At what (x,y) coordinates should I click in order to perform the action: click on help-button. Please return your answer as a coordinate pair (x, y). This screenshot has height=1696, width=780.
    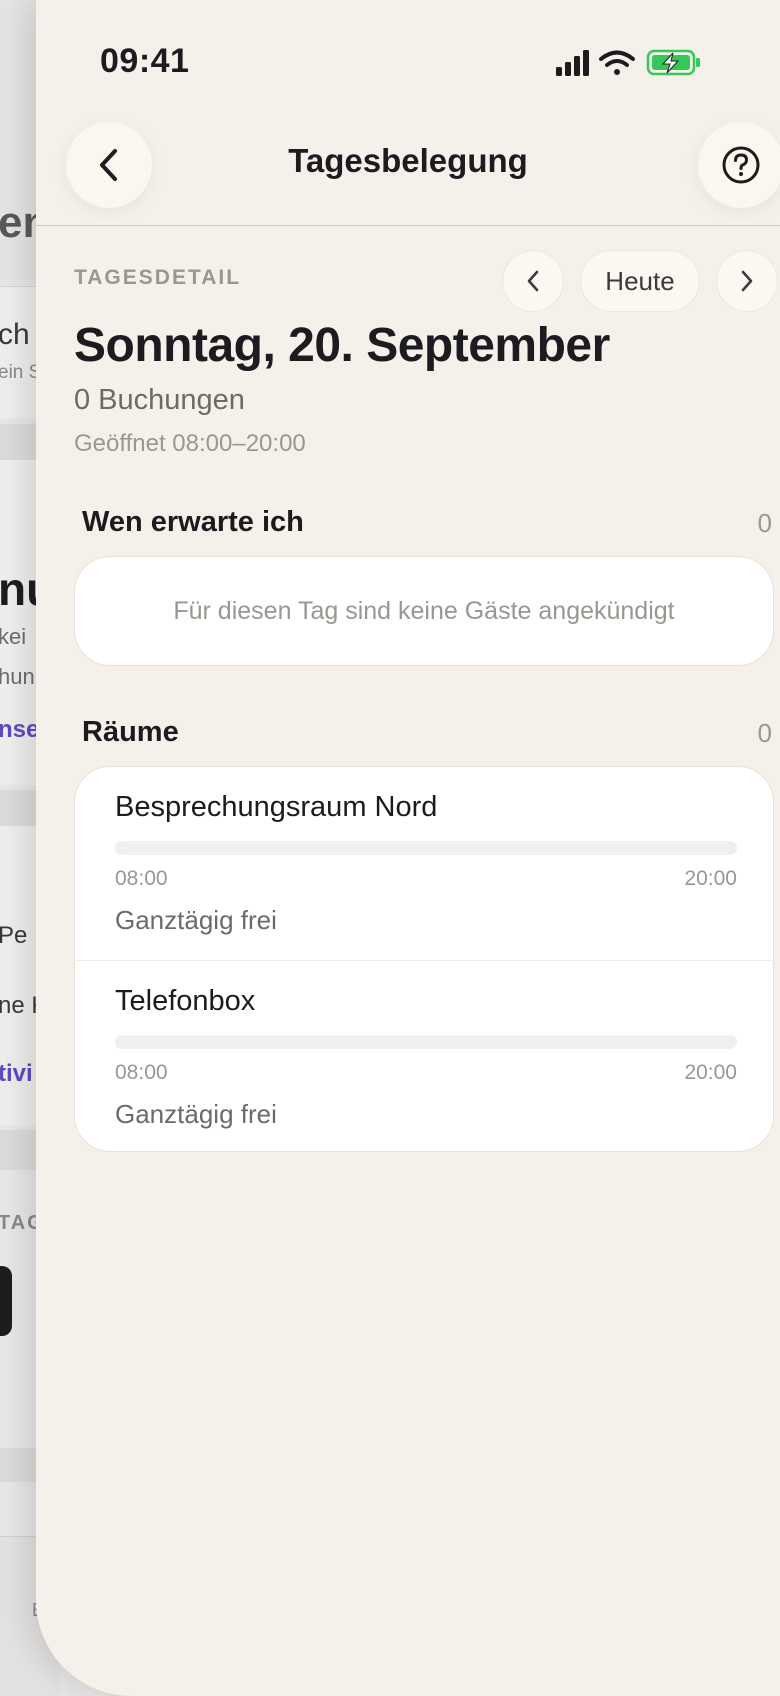
    Looking at the image, I should click on (739, 165).